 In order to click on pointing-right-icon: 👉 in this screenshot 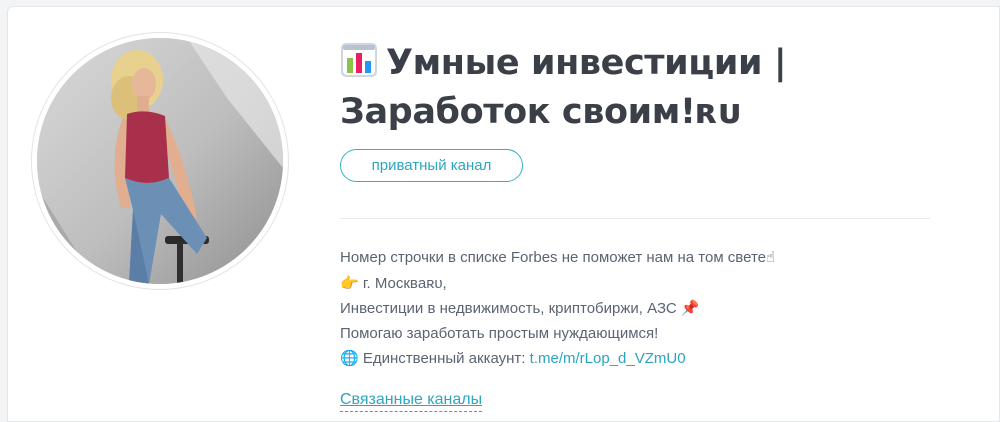, I will do `click(349, 282)`.